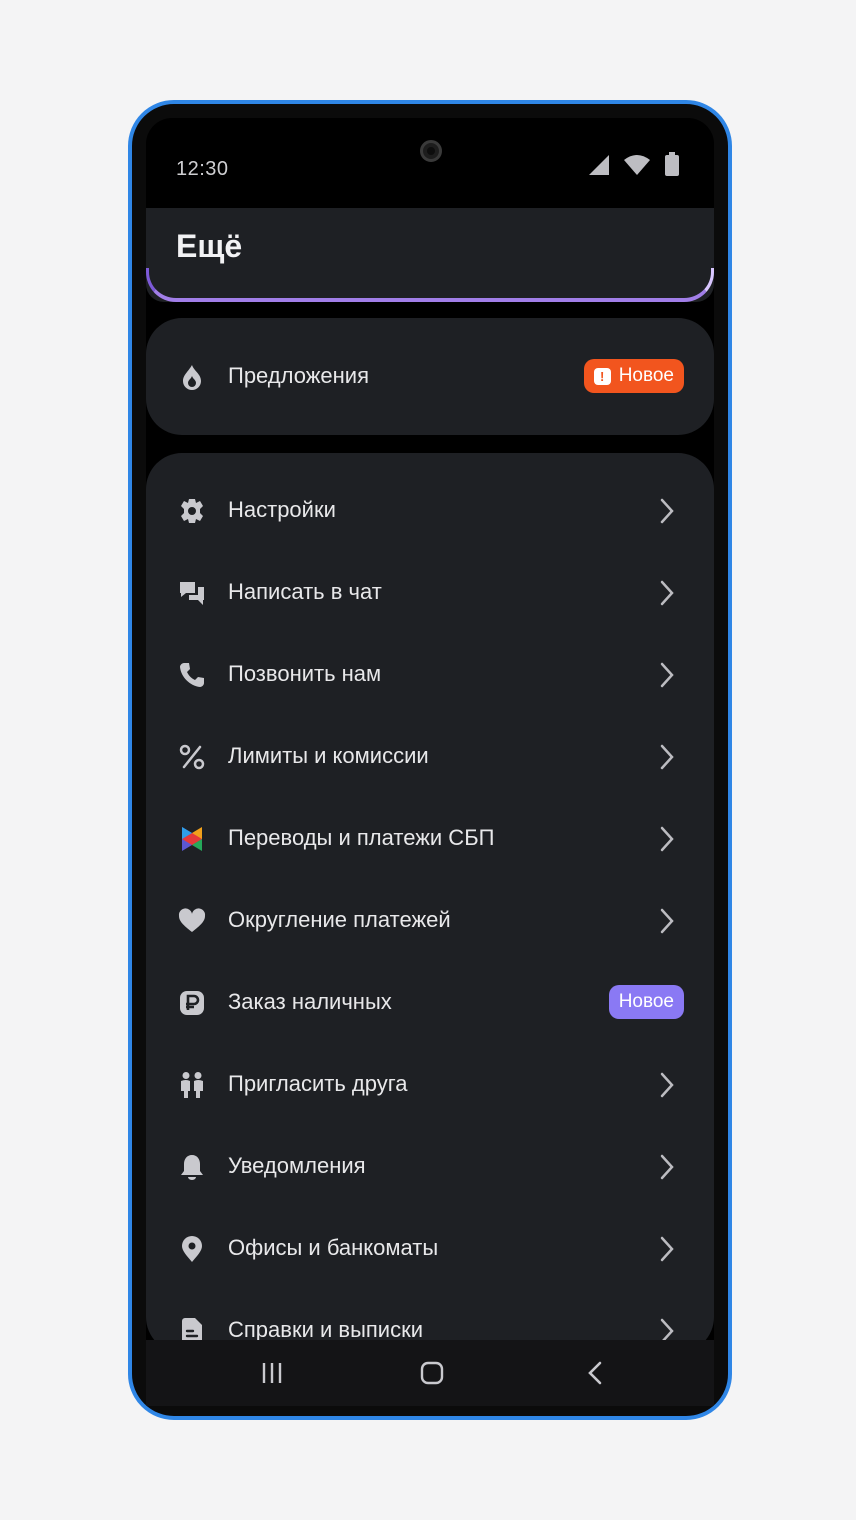 This screenshot has width=856, height=1520. What do you see at coordinates (192, 511) in the screenshot?
I see `gear-icon` at bounding box center [192, 511].